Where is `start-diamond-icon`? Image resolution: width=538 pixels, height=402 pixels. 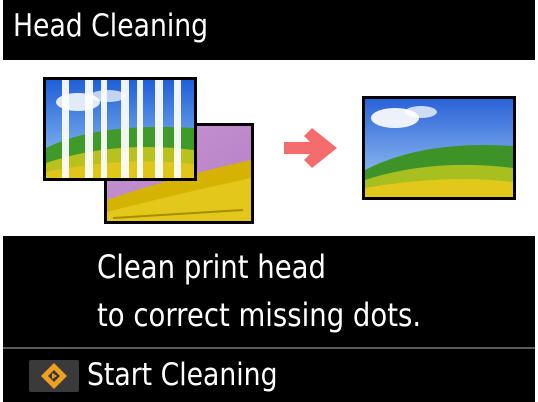
start-diamond-icon is located at coordinates (54, 376).